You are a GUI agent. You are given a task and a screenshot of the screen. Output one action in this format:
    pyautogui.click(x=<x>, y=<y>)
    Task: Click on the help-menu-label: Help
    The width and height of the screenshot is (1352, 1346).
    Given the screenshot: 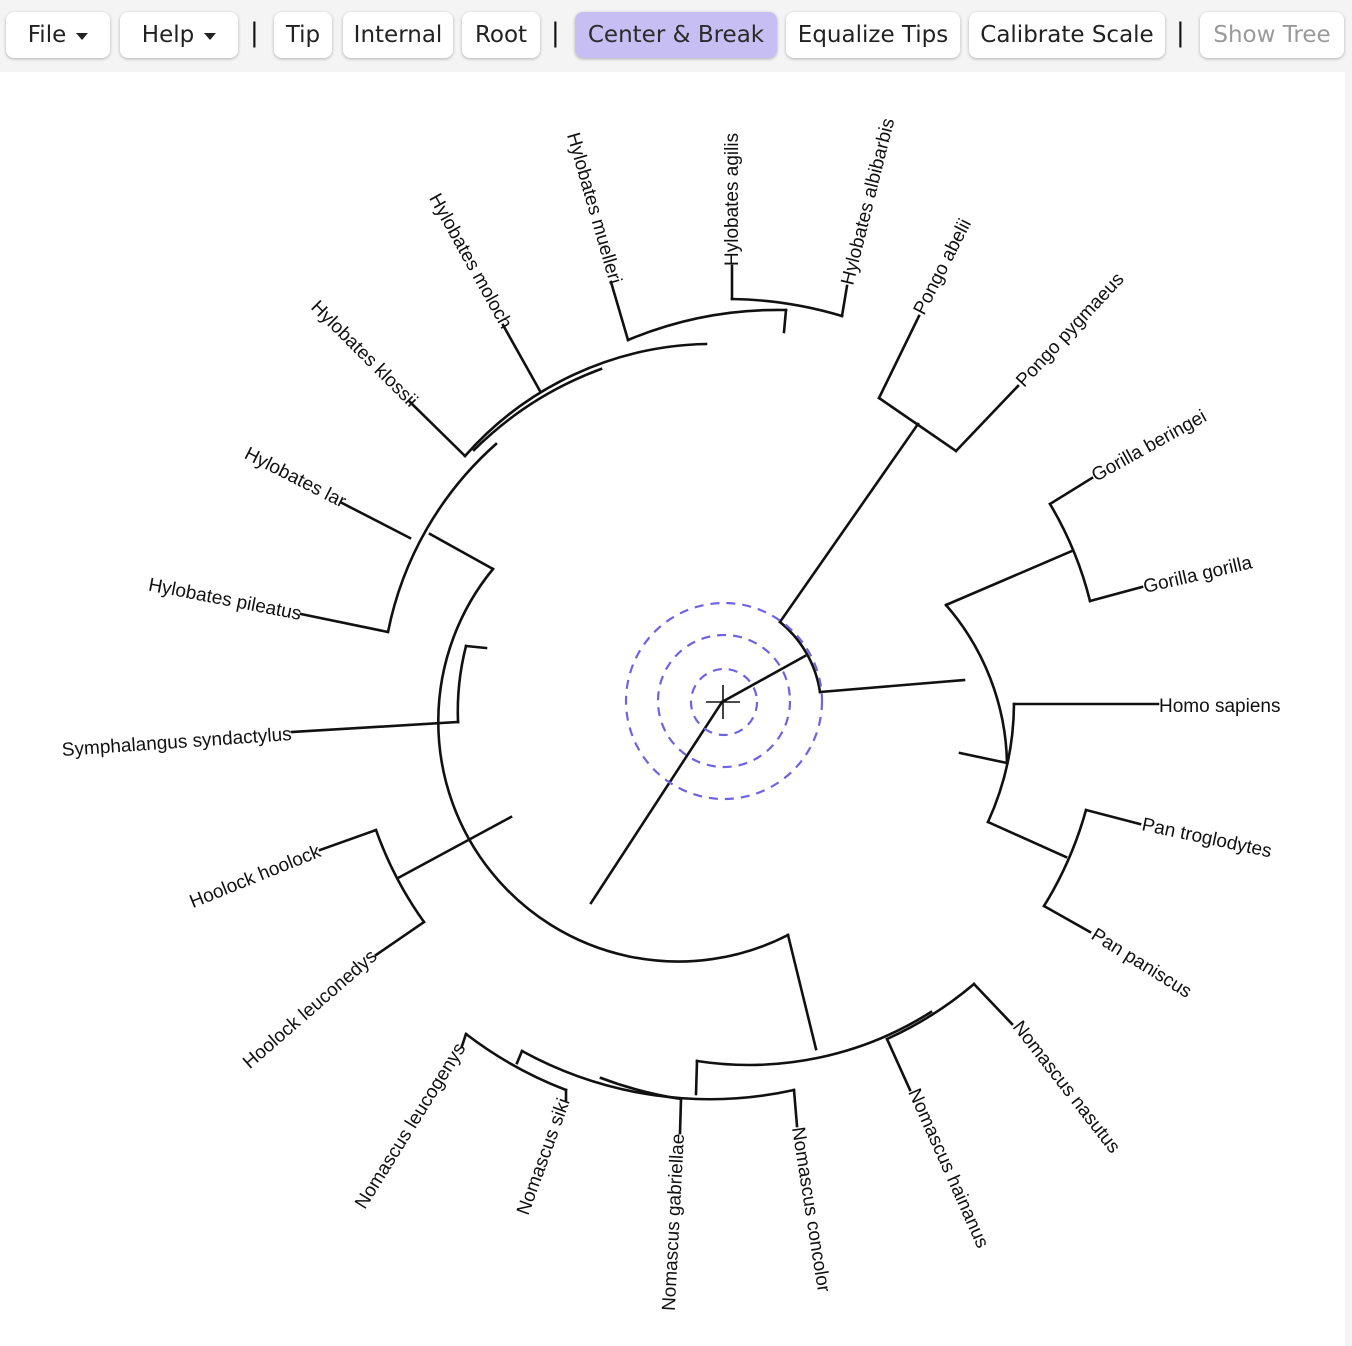 What is the action you would take?
    pyautogui.click(x=168, y=35)
    